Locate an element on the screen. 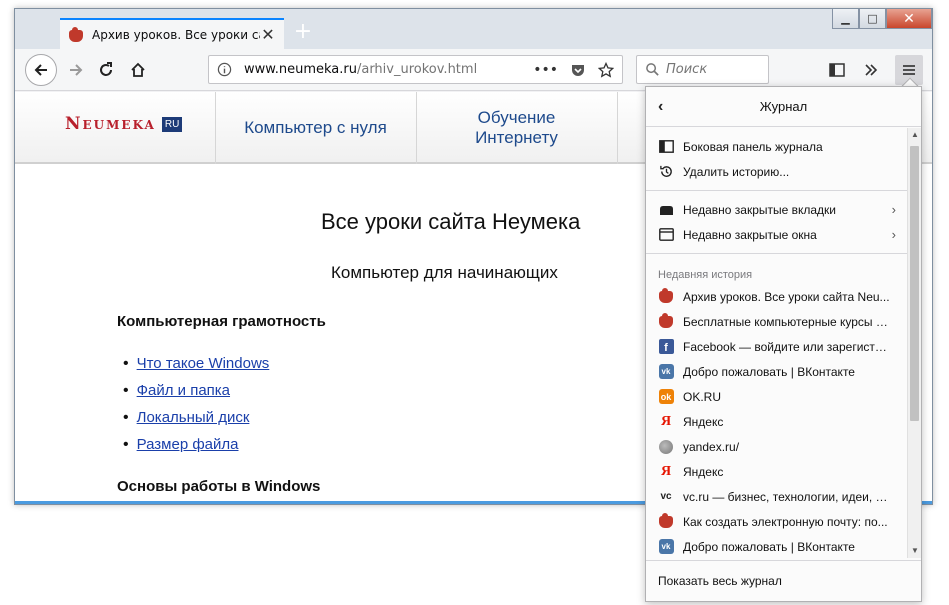 This screenshot has height=605, width=949. arrow-right-icon is located at coordinates (76, 70).